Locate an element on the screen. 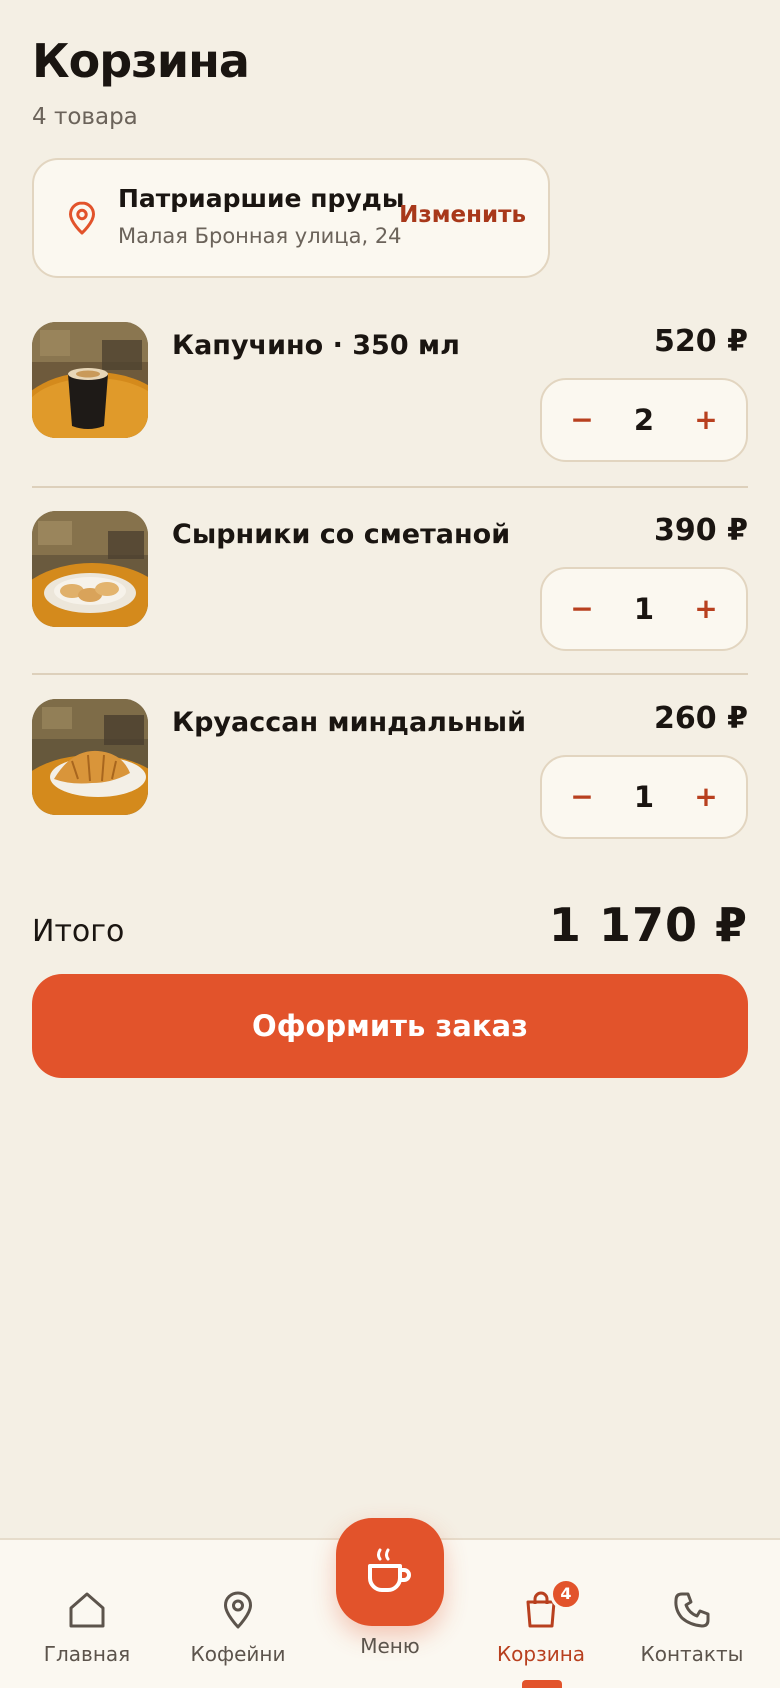 This screenshot has width=780, height=1688. cart-item: Капучино · 350 мл 520 ₽ − 2 + is located at coordinates (390, 392).